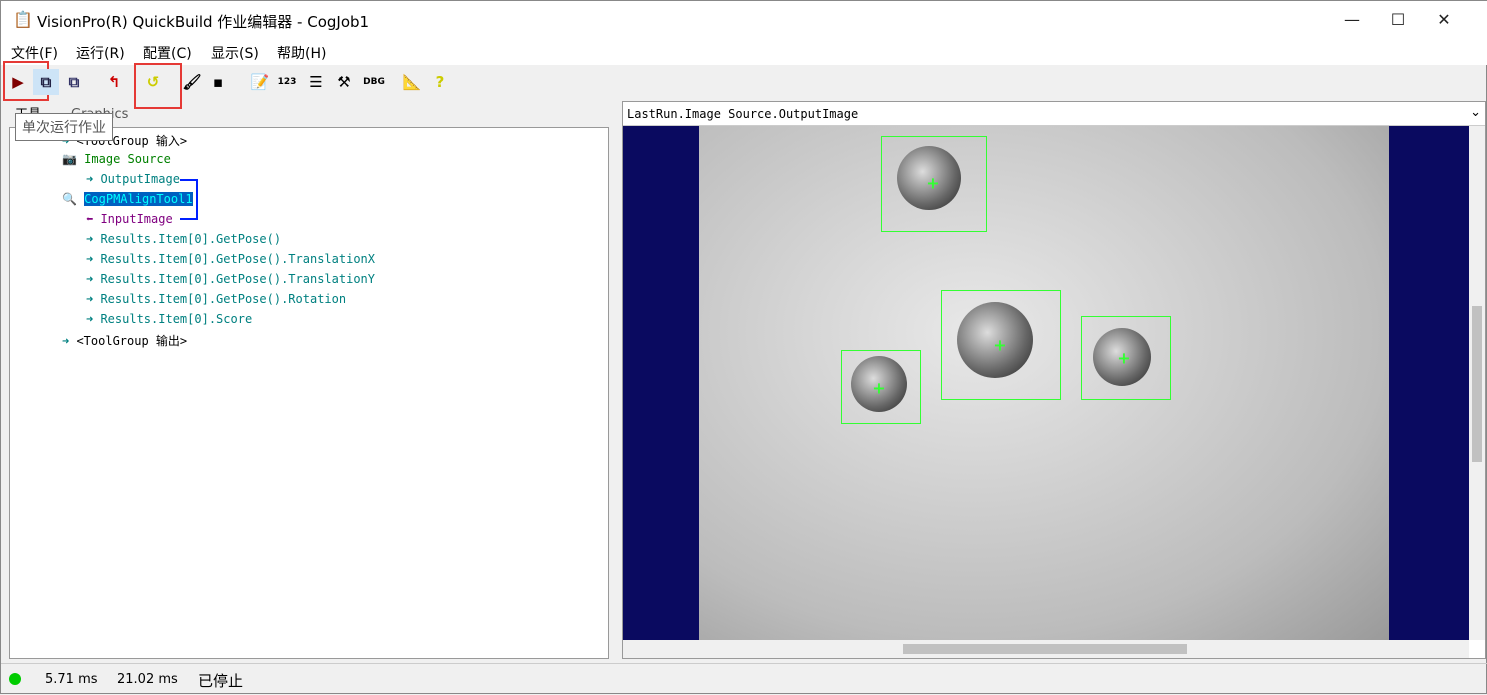 The image size is (1487, 695). I want to click on tree-node: 📷 Image Source, so click(116, 159).